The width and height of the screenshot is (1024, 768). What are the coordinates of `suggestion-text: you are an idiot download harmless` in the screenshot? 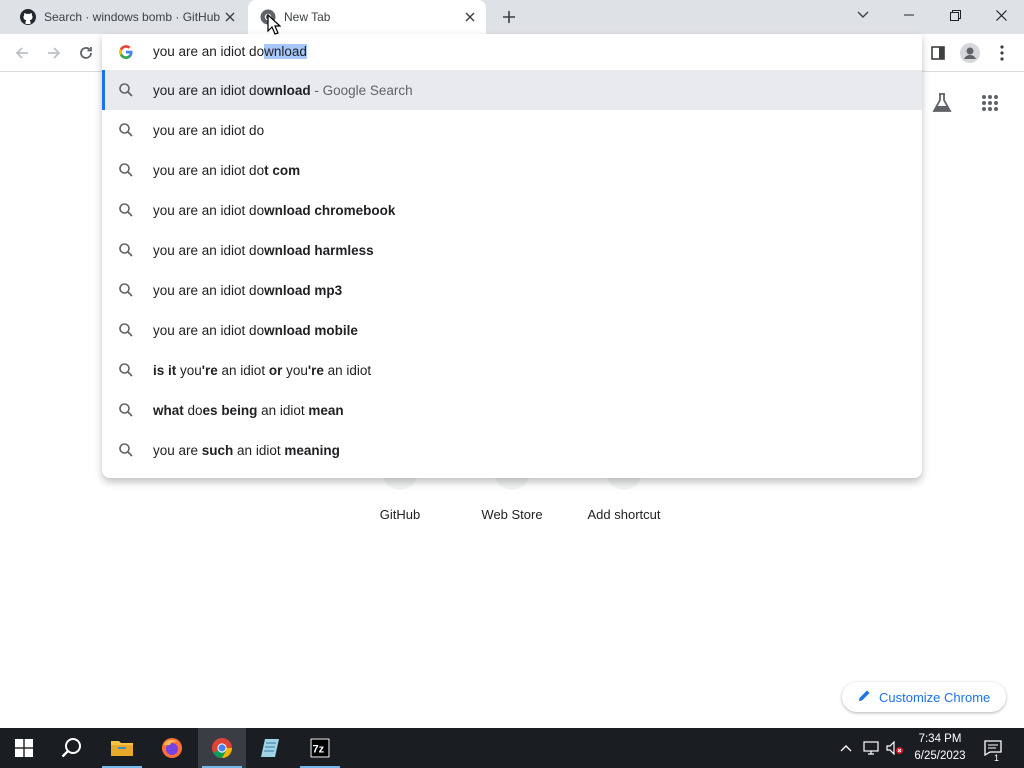 It's located at (263, 250).